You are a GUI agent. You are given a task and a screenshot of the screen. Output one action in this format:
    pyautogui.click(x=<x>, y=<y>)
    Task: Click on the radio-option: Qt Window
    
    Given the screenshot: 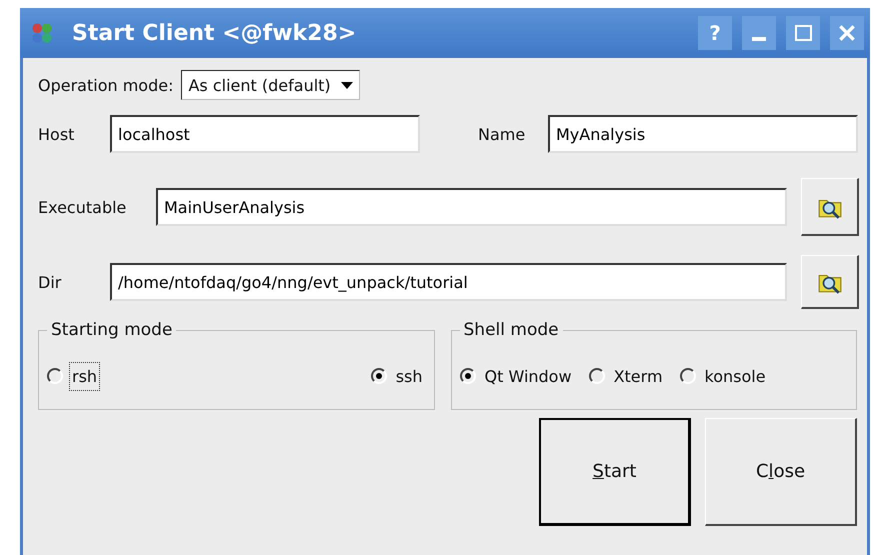 What is the action you would take?
    pyautogui.click(x=517, y=376)
    